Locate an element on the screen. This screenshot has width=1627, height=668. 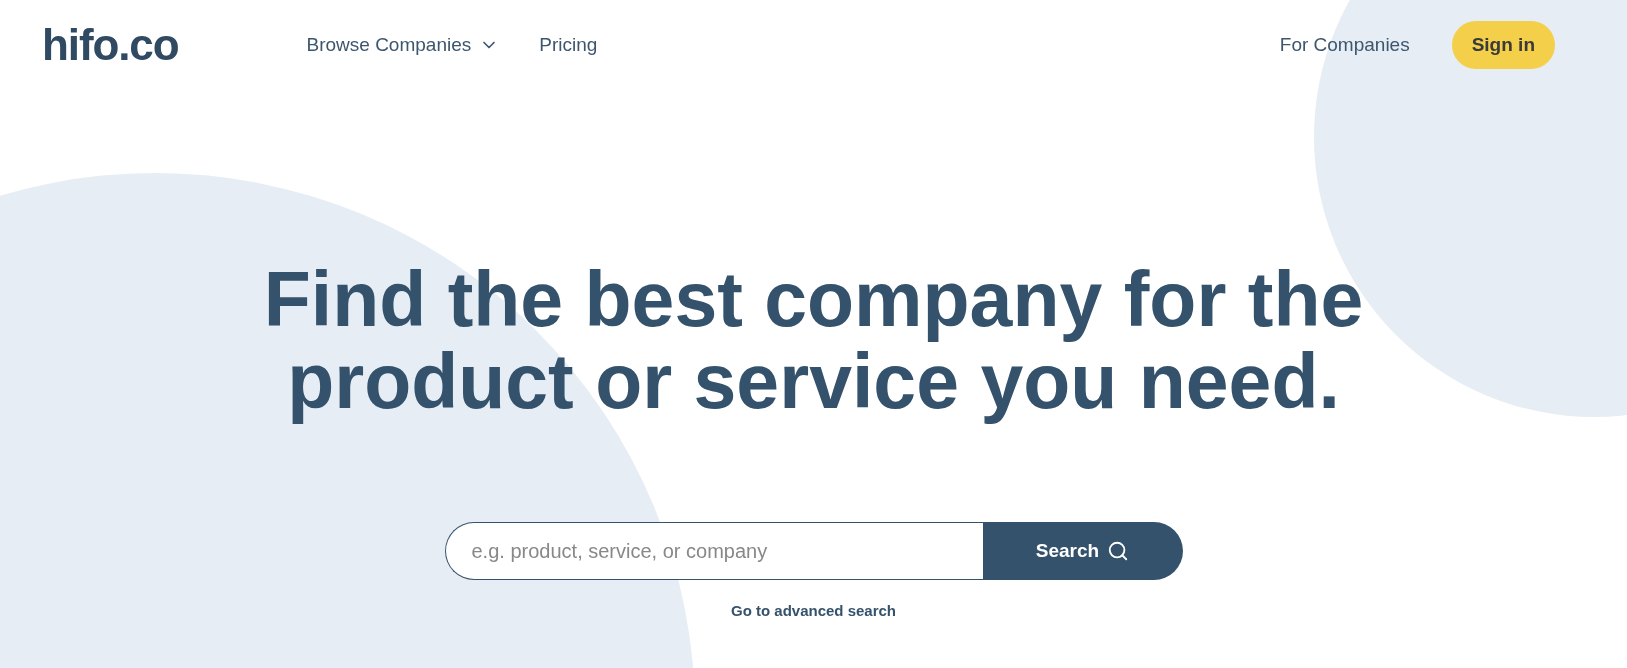
sign-in-button: Sign in is located at coordinates (1503, 45).